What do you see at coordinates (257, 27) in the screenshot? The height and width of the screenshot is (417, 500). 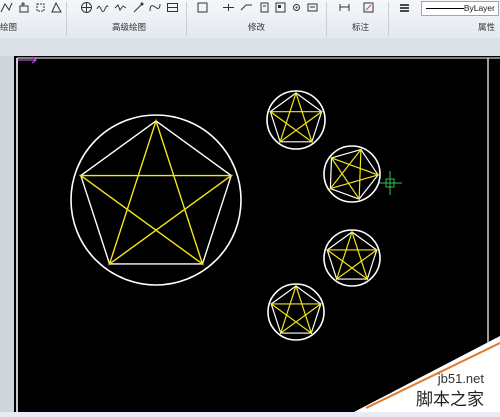 I see `group-label-modify: 修改` at bounding box center [257, 27].